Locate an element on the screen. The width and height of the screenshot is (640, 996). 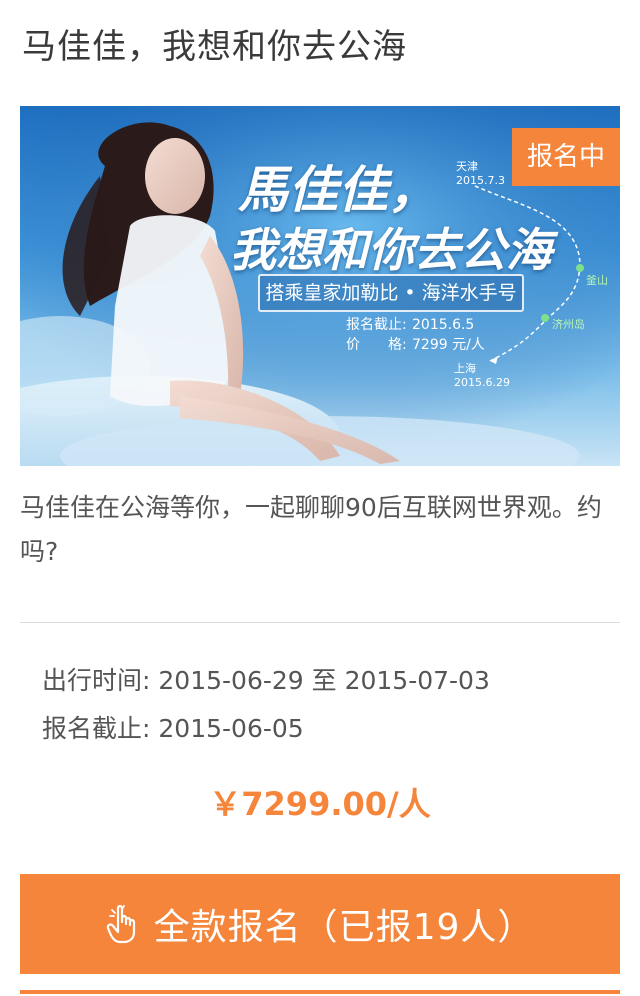
banner-deadline-value: 2015.6.5 is located at coordinates (443, 325).